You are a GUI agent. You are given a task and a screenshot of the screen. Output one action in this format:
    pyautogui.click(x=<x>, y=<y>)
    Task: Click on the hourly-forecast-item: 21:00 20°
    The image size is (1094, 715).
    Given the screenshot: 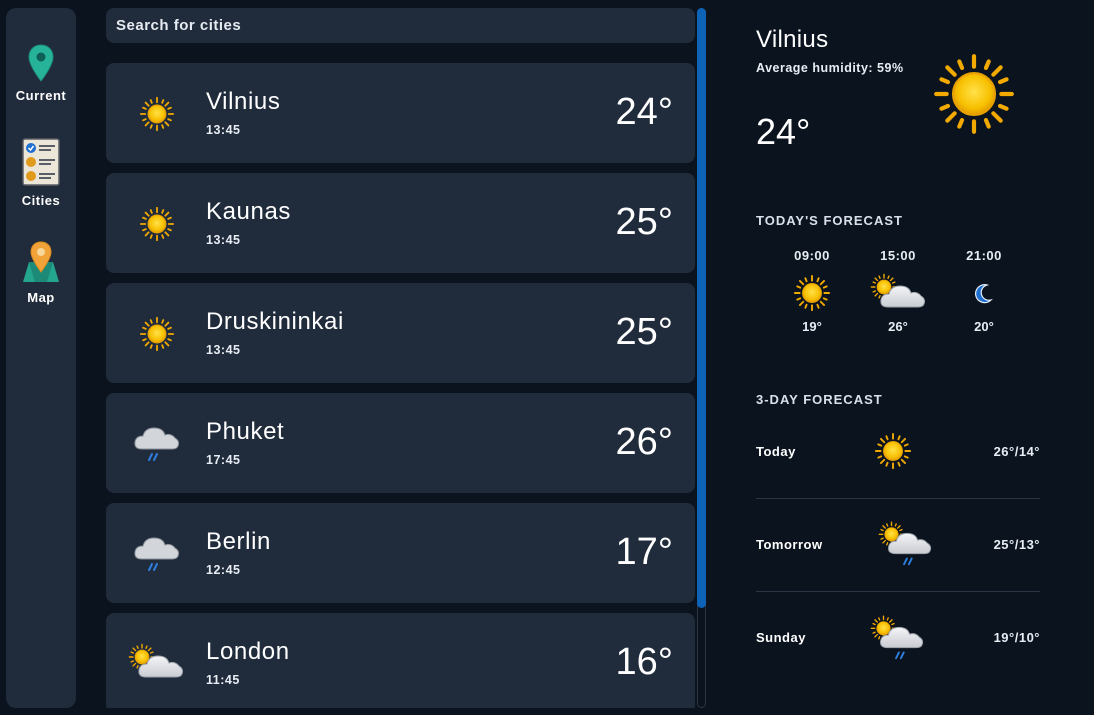 What is the action you would take?
    pyautogui.click(x=984, y=291)
    